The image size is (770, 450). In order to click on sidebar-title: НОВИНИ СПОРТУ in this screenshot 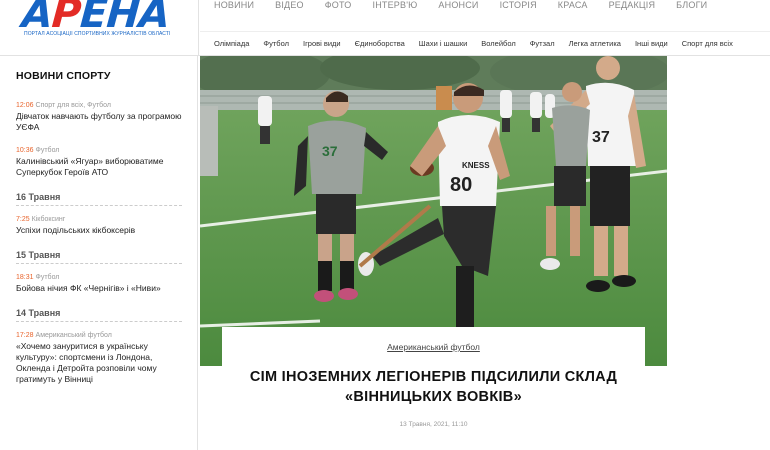, I will do `click(63, 76)`.